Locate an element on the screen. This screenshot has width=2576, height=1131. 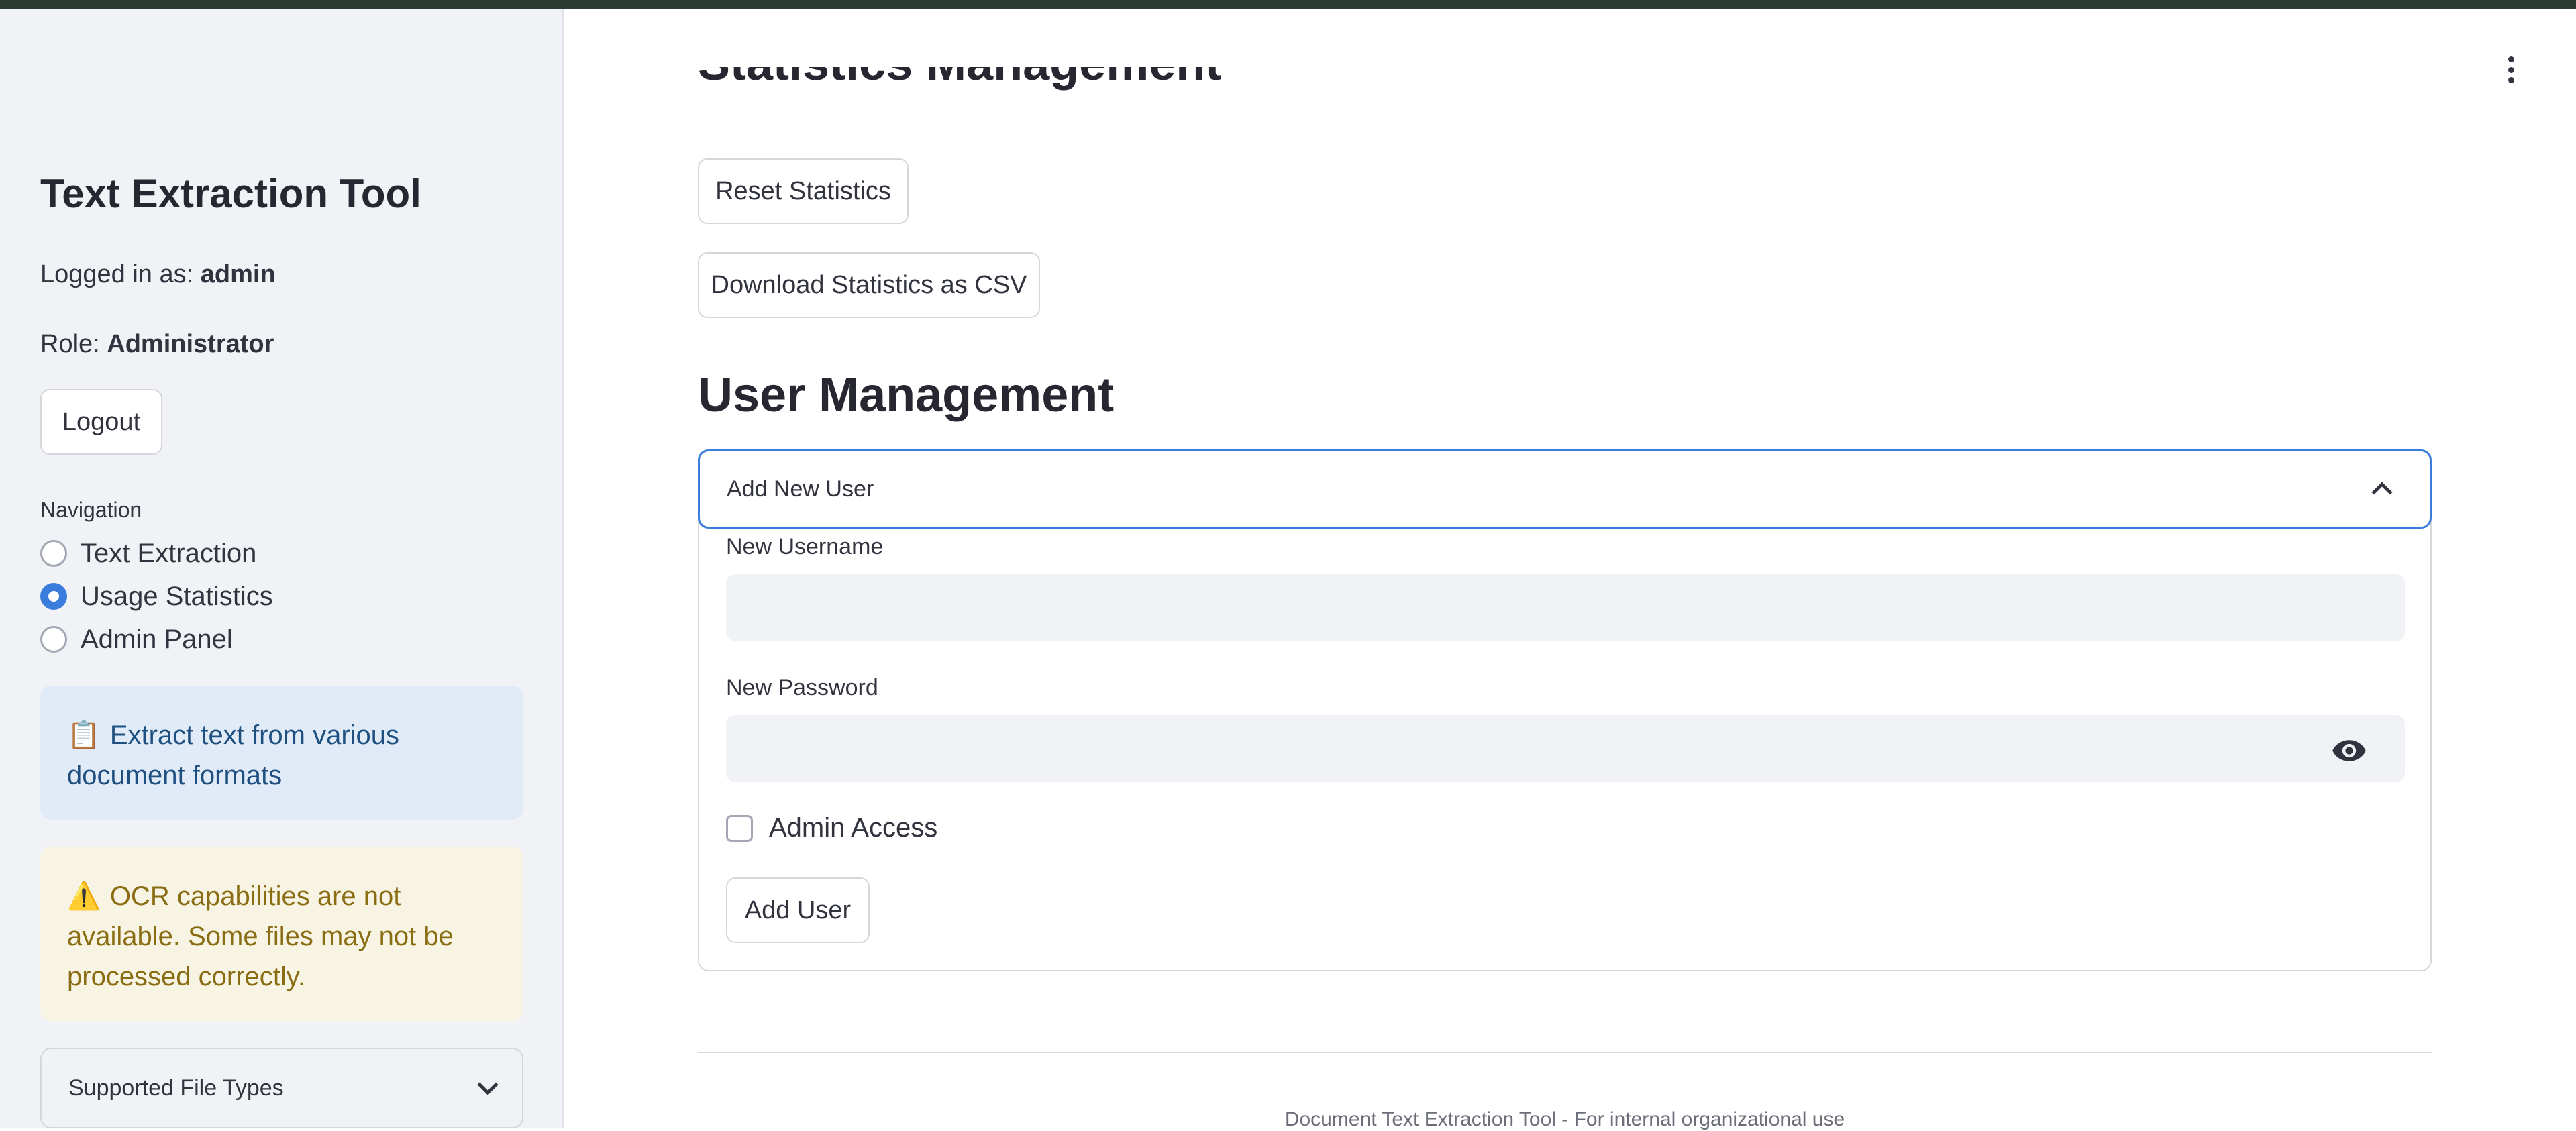
logged-in-line: Logged in as: admin is located at coordinates (158, 275).